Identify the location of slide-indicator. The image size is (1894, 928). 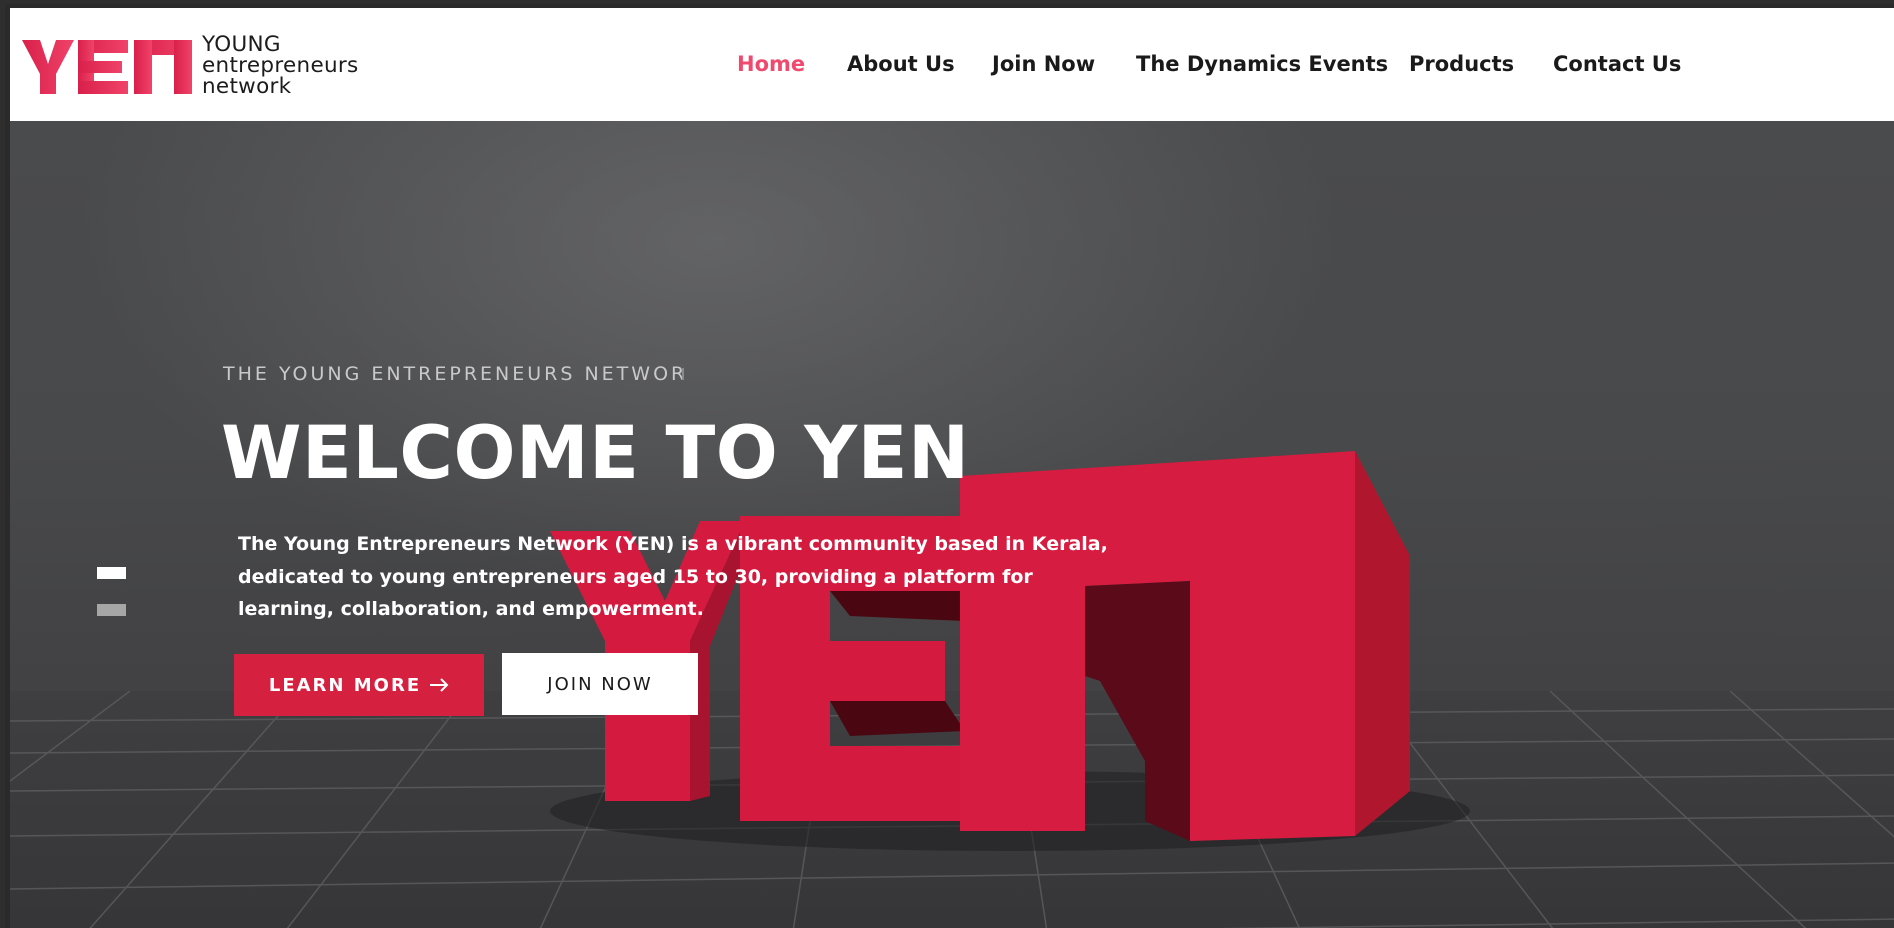
(111, 604).